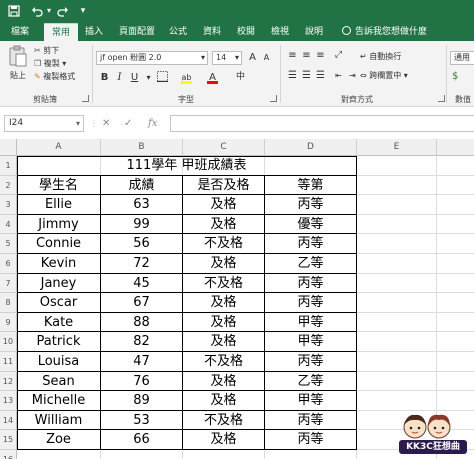 The width and height of the screenshot is (474, 459). I want to click on clipboard-launcher-icon, so click(85, 98).